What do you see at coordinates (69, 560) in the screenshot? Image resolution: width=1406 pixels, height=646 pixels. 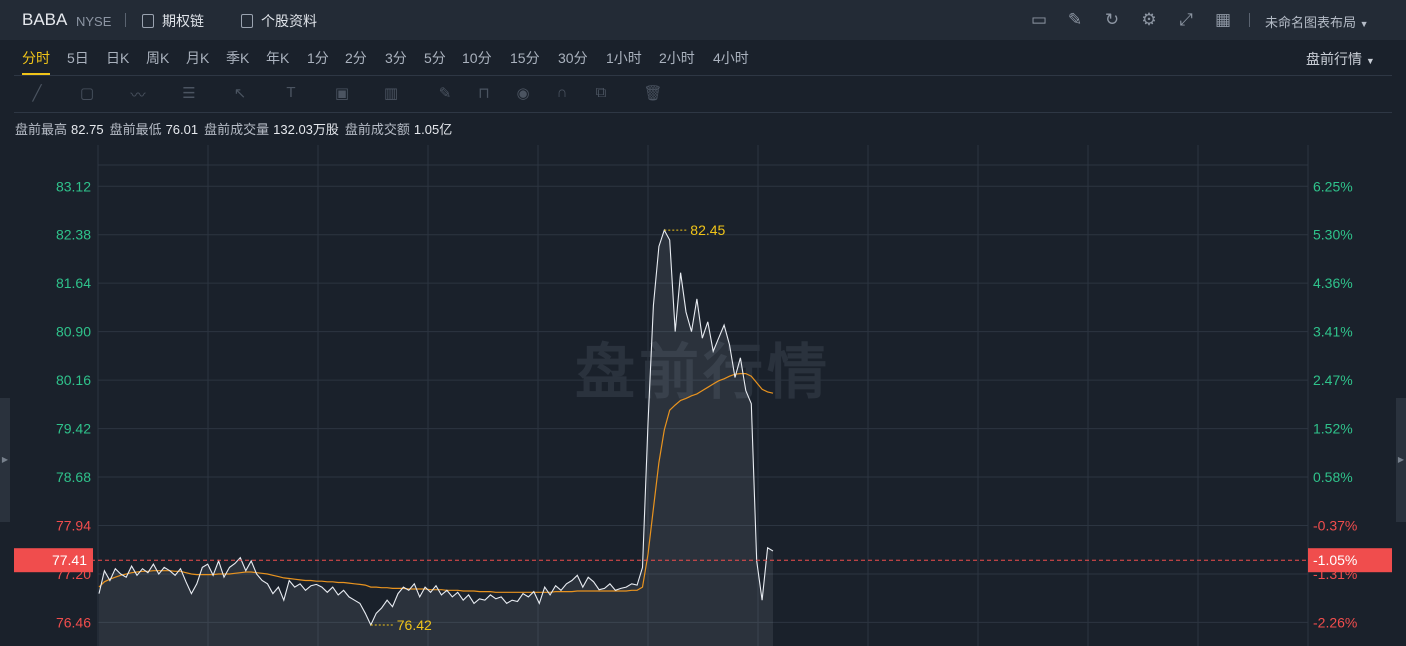 I see `current-price-value: 77.41` at bounding box center [69, 560].